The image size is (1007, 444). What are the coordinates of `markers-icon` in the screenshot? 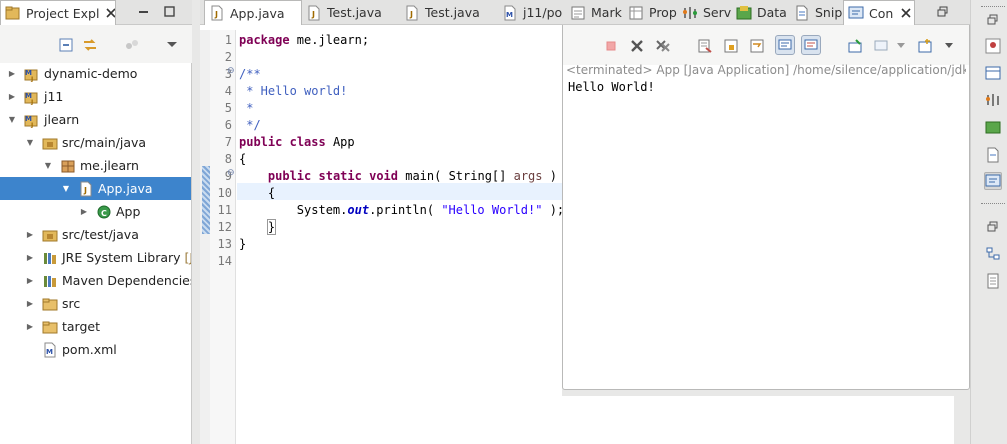 It's located at (578, 13).